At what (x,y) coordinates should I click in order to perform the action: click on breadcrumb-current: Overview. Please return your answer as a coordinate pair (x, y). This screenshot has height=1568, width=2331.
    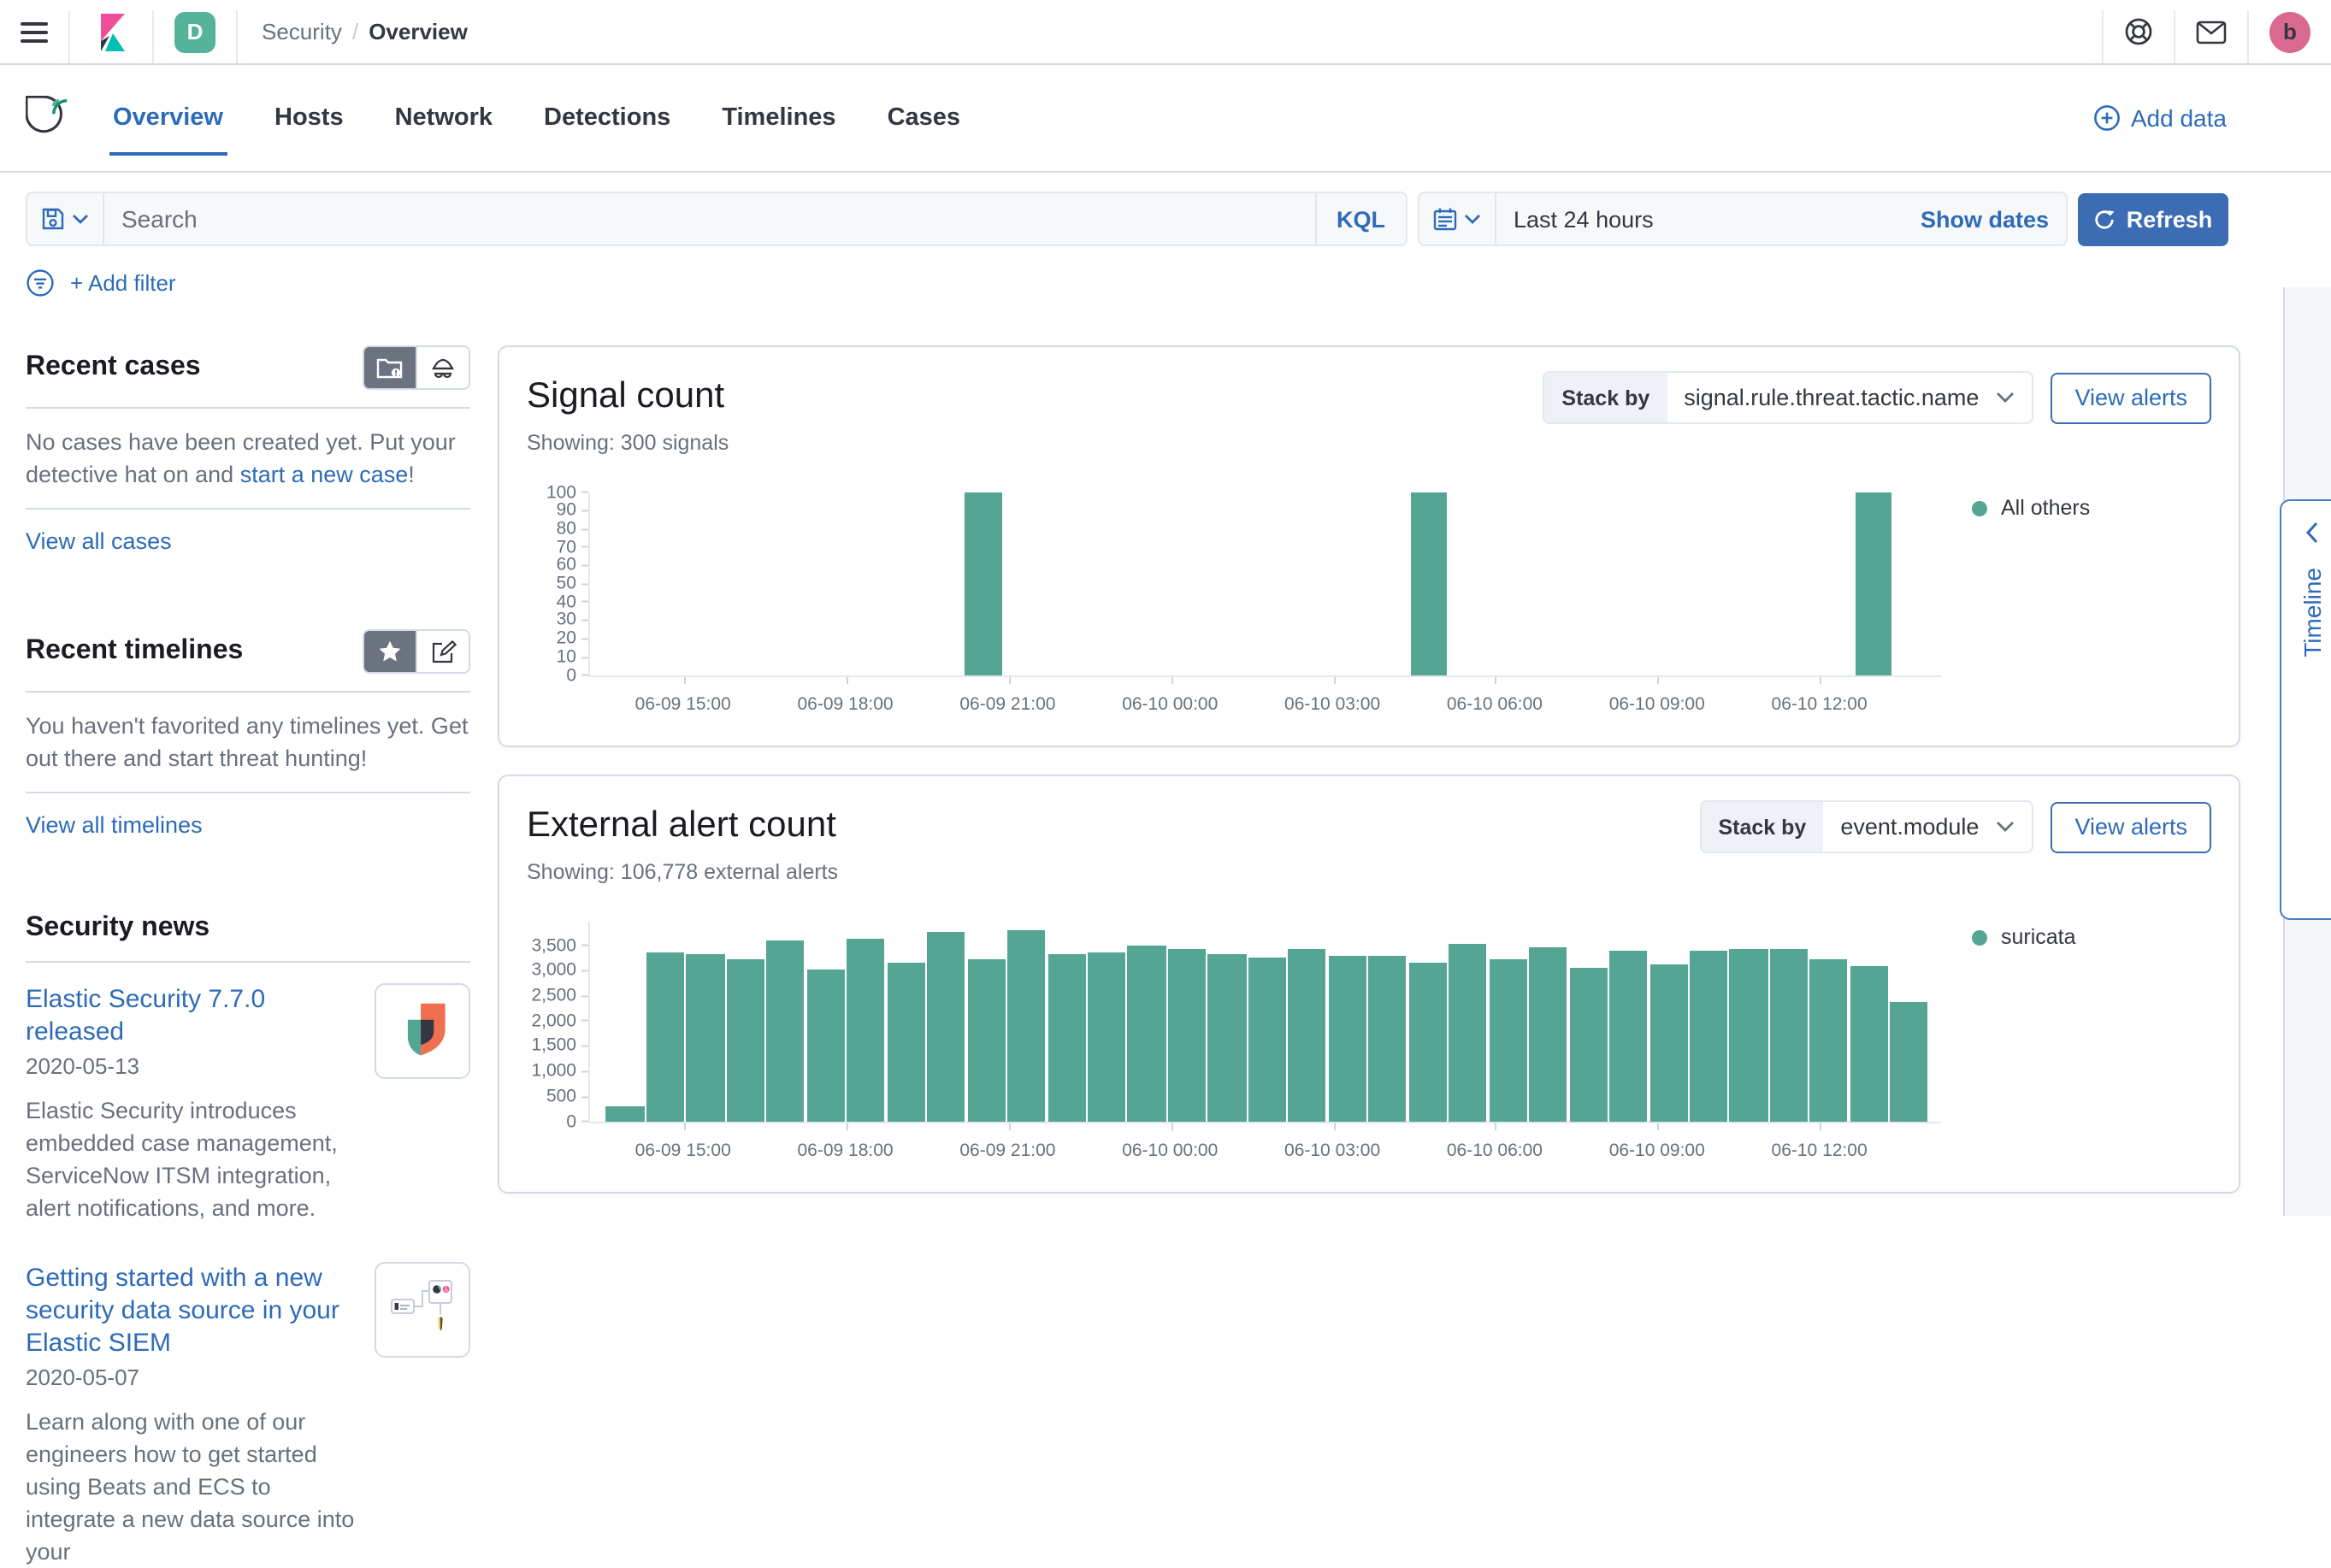
    Looking at the image, I should click on (418, 31).